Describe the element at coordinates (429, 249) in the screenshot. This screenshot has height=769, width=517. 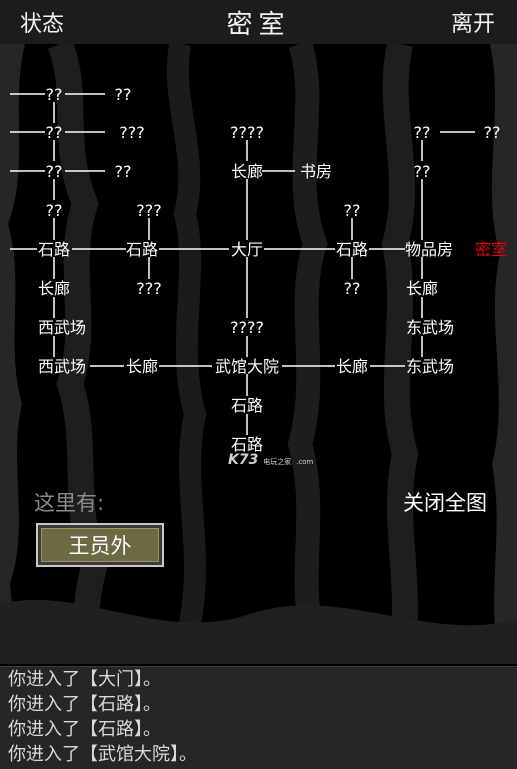
I see `map-room-storeroom: 物品房` at that location.